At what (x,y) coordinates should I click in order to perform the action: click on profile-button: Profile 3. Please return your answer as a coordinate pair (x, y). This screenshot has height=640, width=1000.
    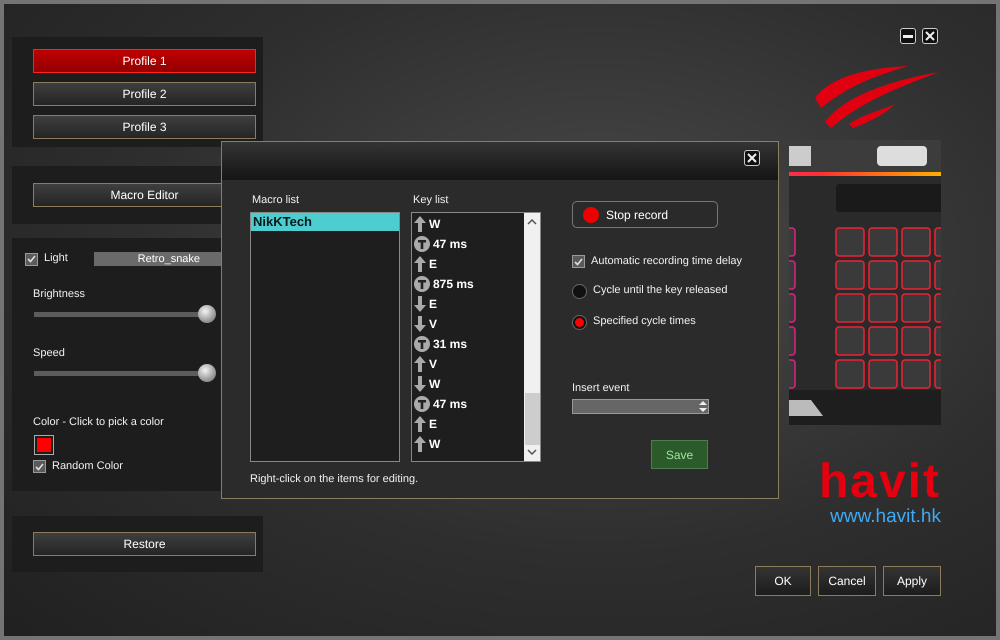
    Looking at the image, I should click on (144, 127).